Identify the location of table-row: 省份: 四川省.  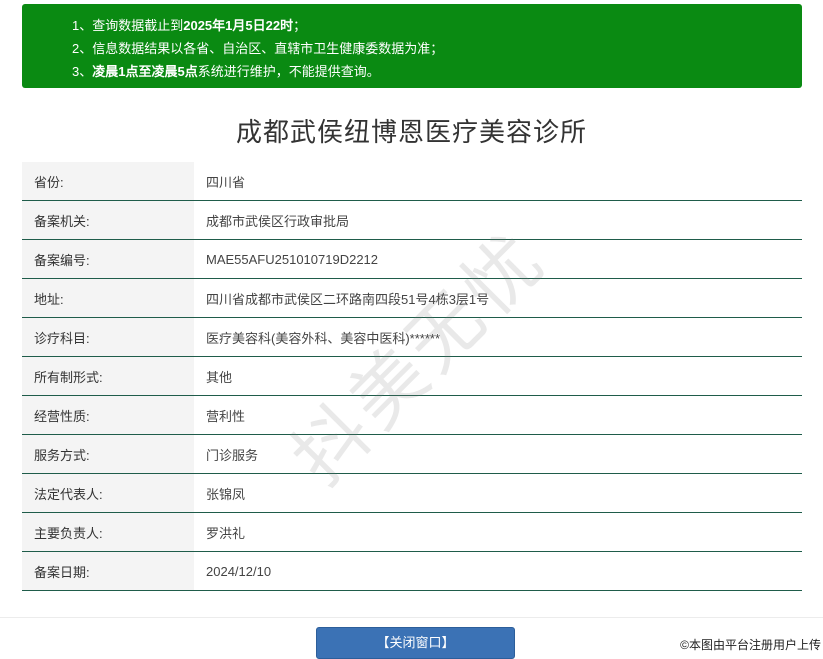
(412, 181).